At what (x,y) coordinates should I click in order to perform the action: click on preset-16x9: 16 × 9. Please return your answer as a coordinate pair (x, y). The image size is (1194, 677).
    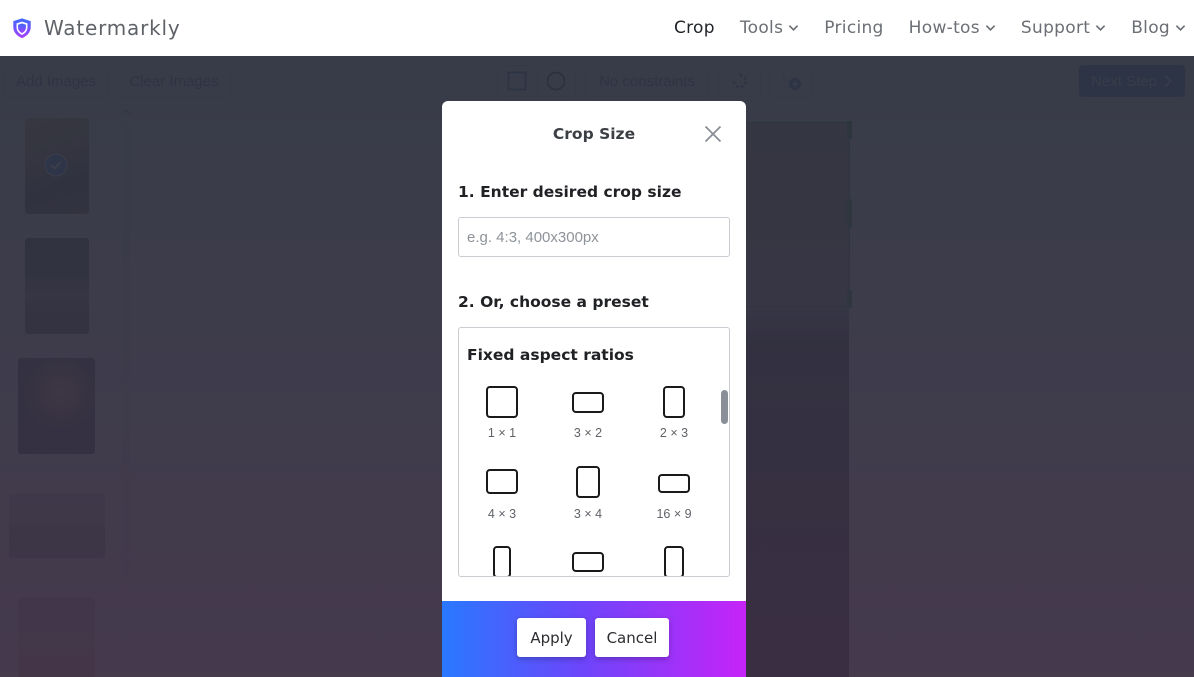
    Looking at the image, I should click on (674, 500).